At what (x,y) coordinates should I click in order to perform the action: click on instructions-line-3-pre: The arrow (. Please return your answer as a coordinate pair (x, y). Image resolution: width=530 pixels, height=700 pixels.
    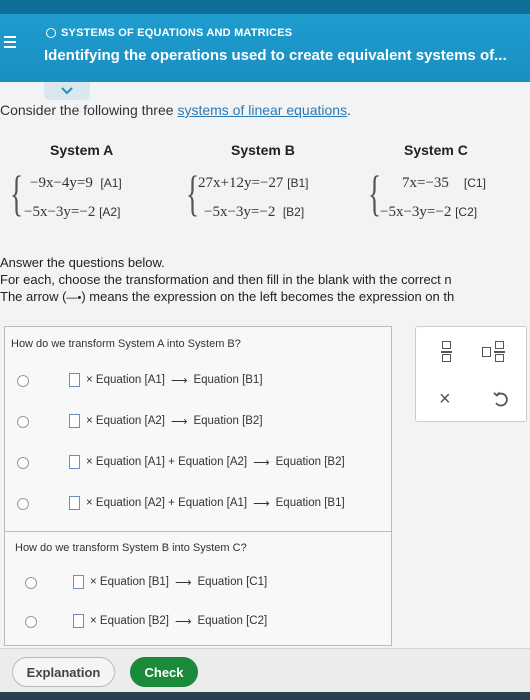
    Looking at the image, I should click on (33, 296).